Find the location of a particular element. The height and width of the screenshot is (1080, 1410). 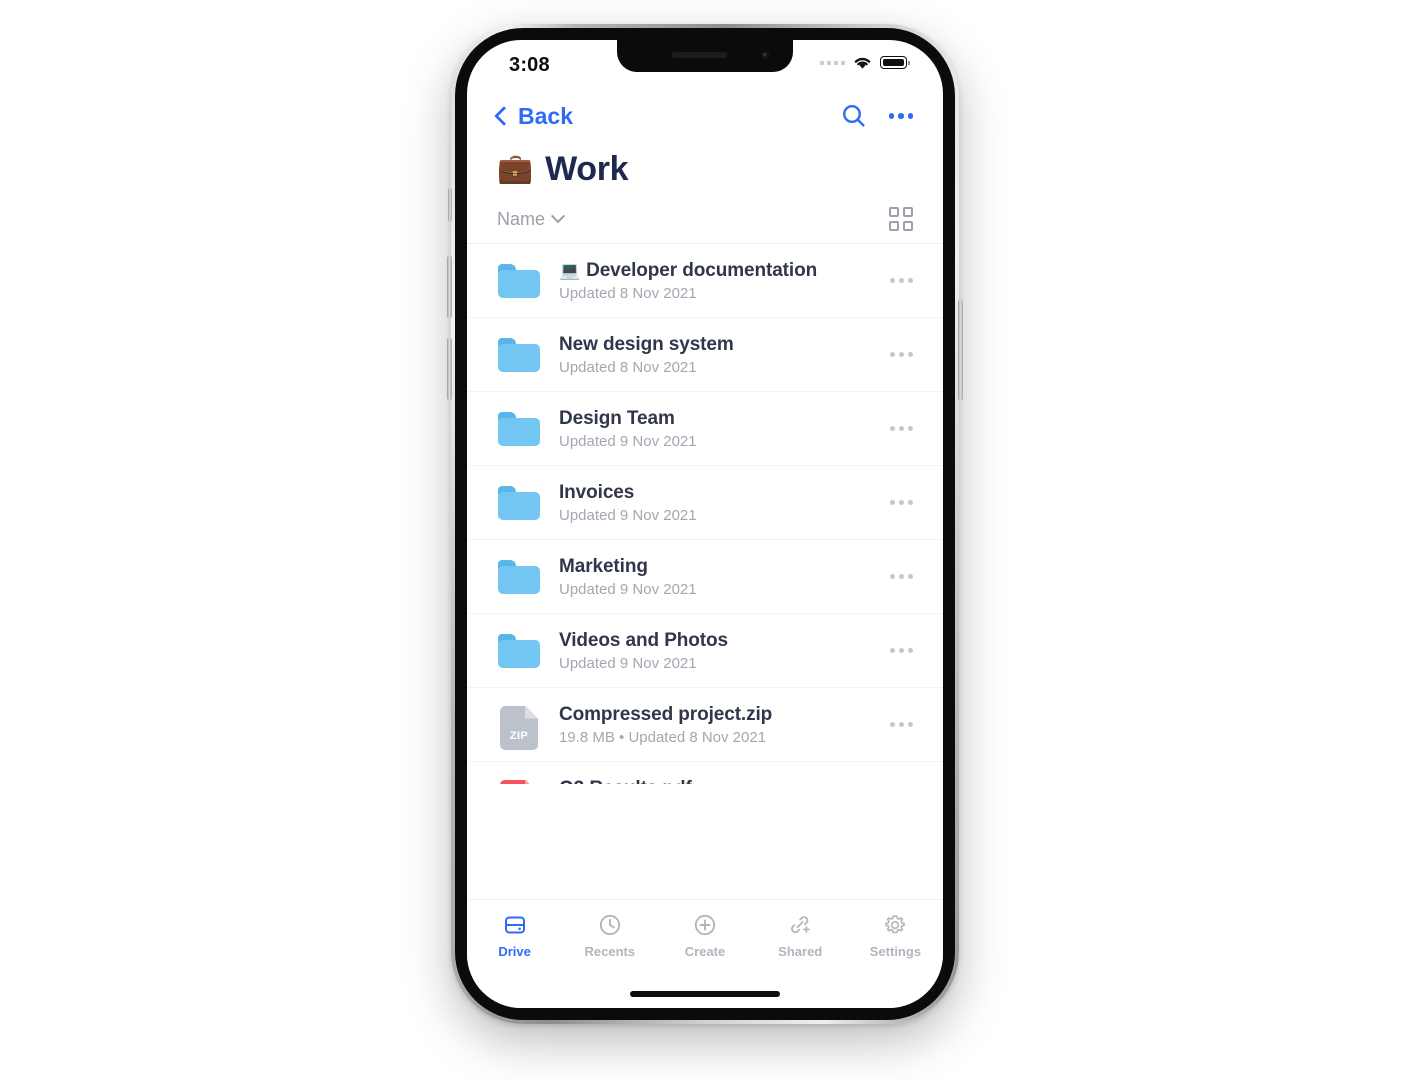

file-name: Marketing is located at coordinates (603, 566).